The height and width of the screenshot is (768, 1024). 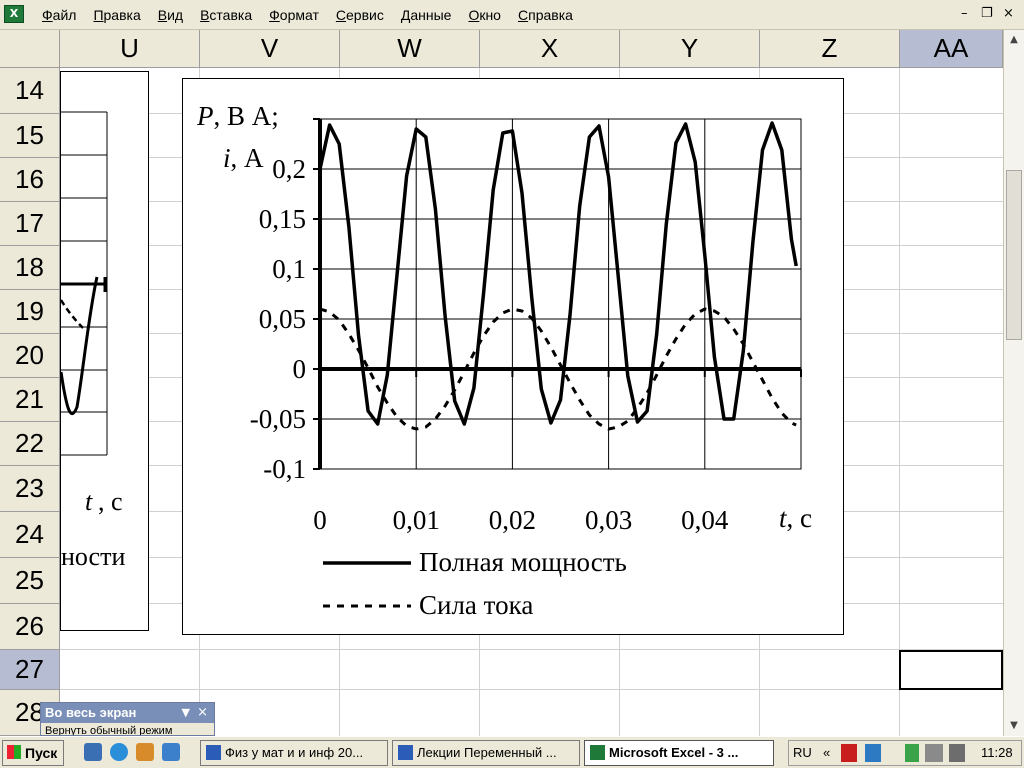 I want to click on network-icon, so click(x=873, y=753).